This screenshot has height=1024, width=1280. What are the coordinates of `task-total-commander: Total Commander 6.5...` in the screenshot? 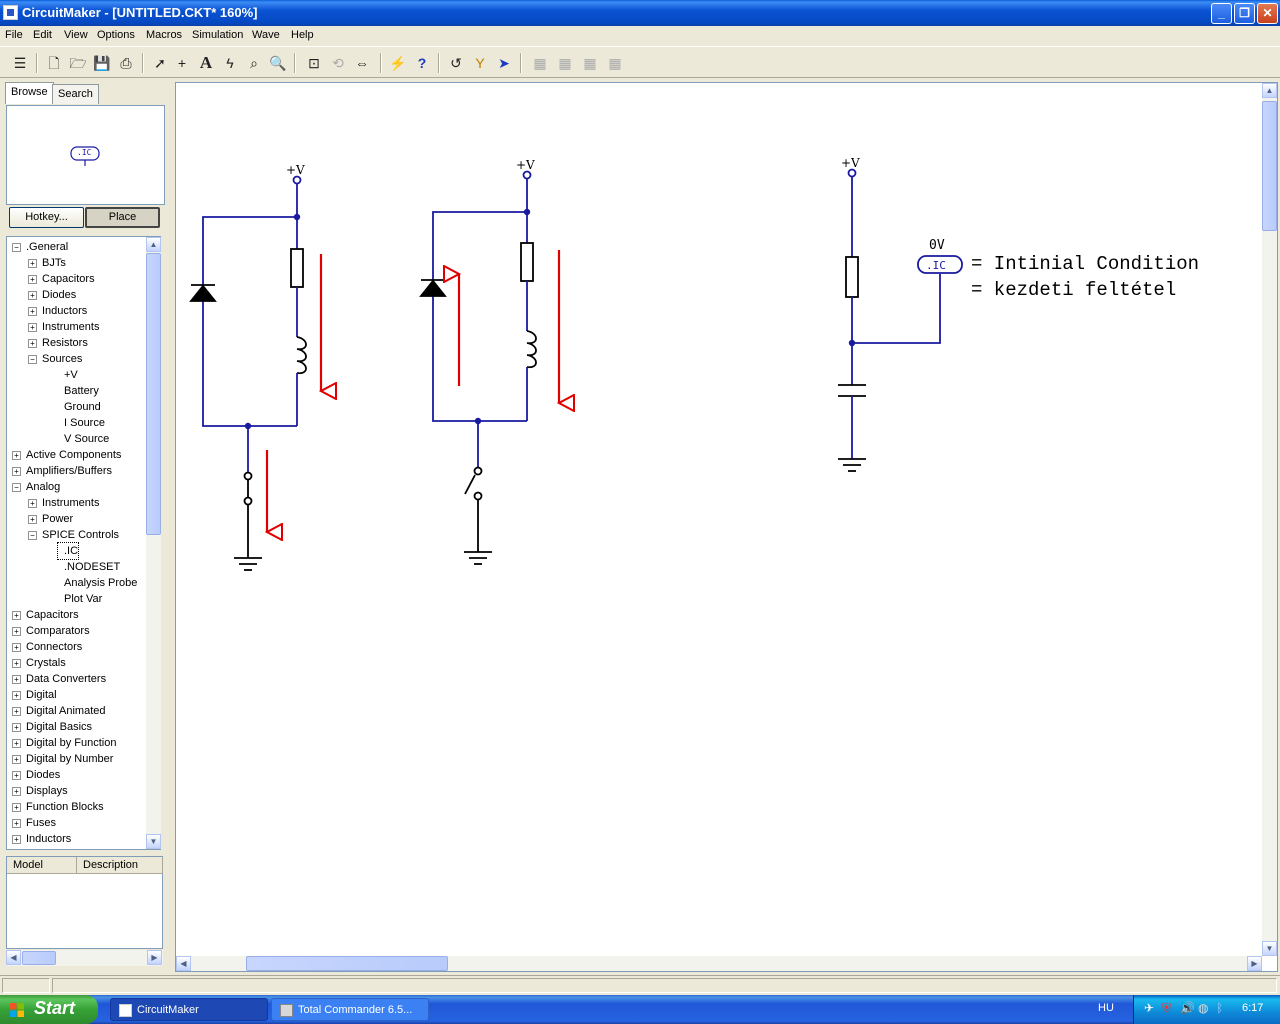 It's located at (350, 1009).